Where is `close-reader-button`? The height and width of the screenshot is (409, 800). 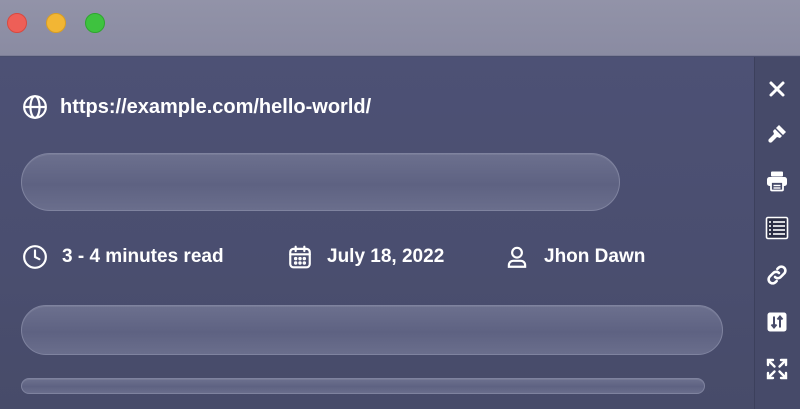
close-reader-button is located at coordinates (777, 89).